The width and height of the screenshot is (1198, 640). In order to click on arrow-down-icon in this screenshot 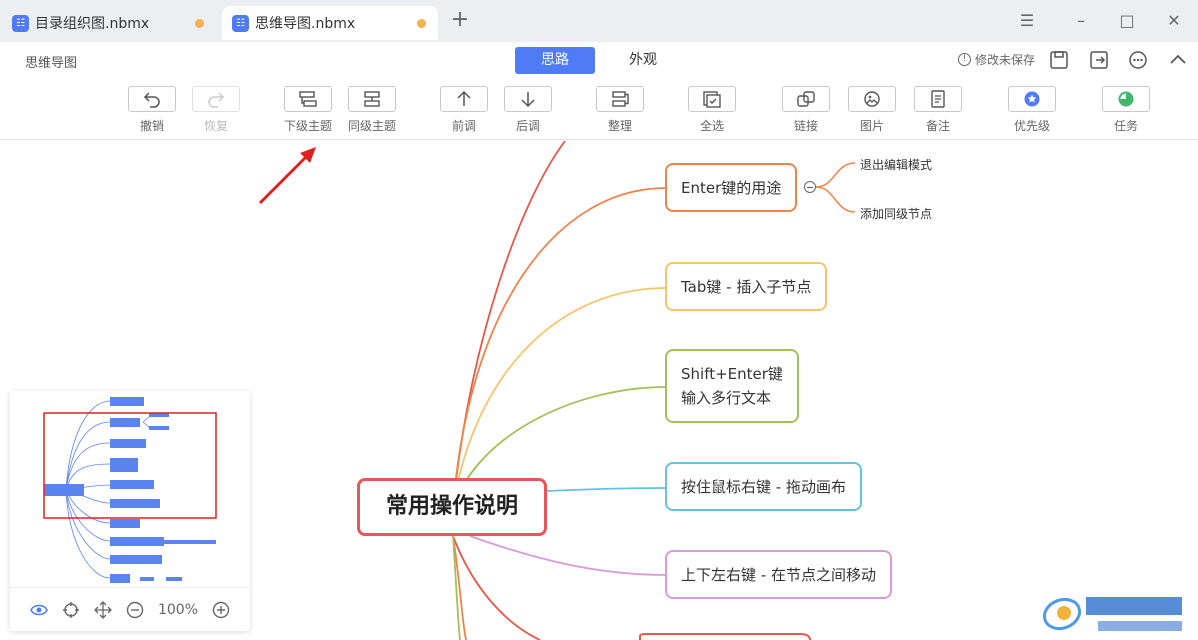, I will do `click(528, 100)`.